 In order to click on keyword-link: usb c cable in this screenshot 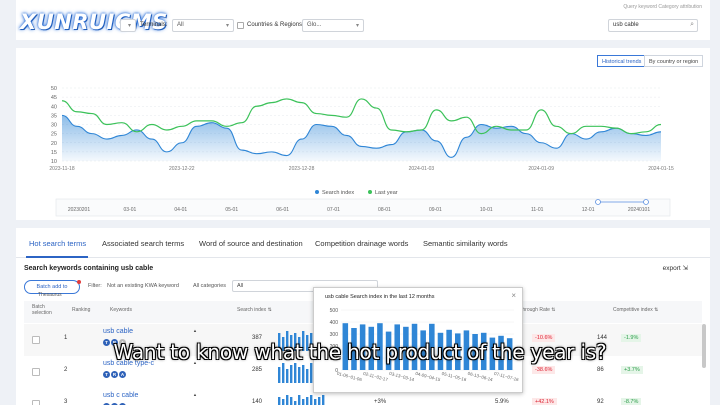, I will do `click(120, 395)`.